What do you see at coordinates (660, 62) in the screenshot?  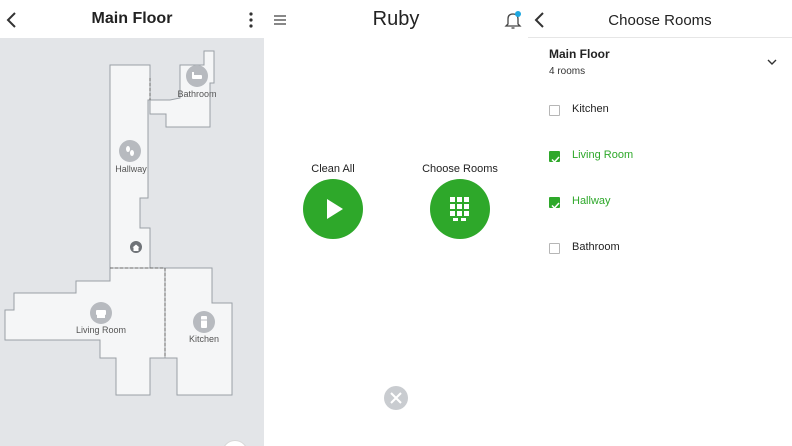 I see `floor-selector: Main Floor 4 rooms` at bounding box center [660, 62].